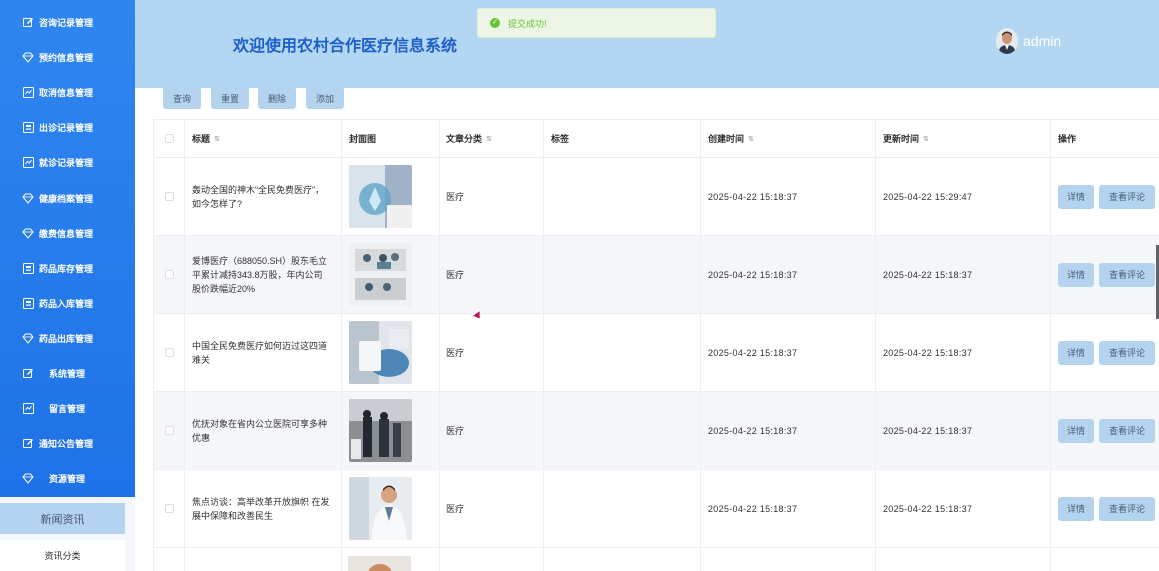 Image resolution: width=1159 pixels, height=571 pixels. I want to click on add-button: 添加, so click(325, 98).